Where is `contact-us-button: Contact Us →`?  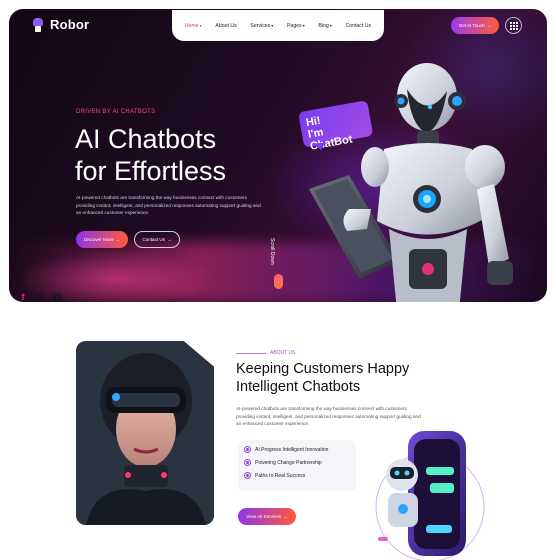
contact-us-button: Contact Us → is located at coordinates (157, 239).